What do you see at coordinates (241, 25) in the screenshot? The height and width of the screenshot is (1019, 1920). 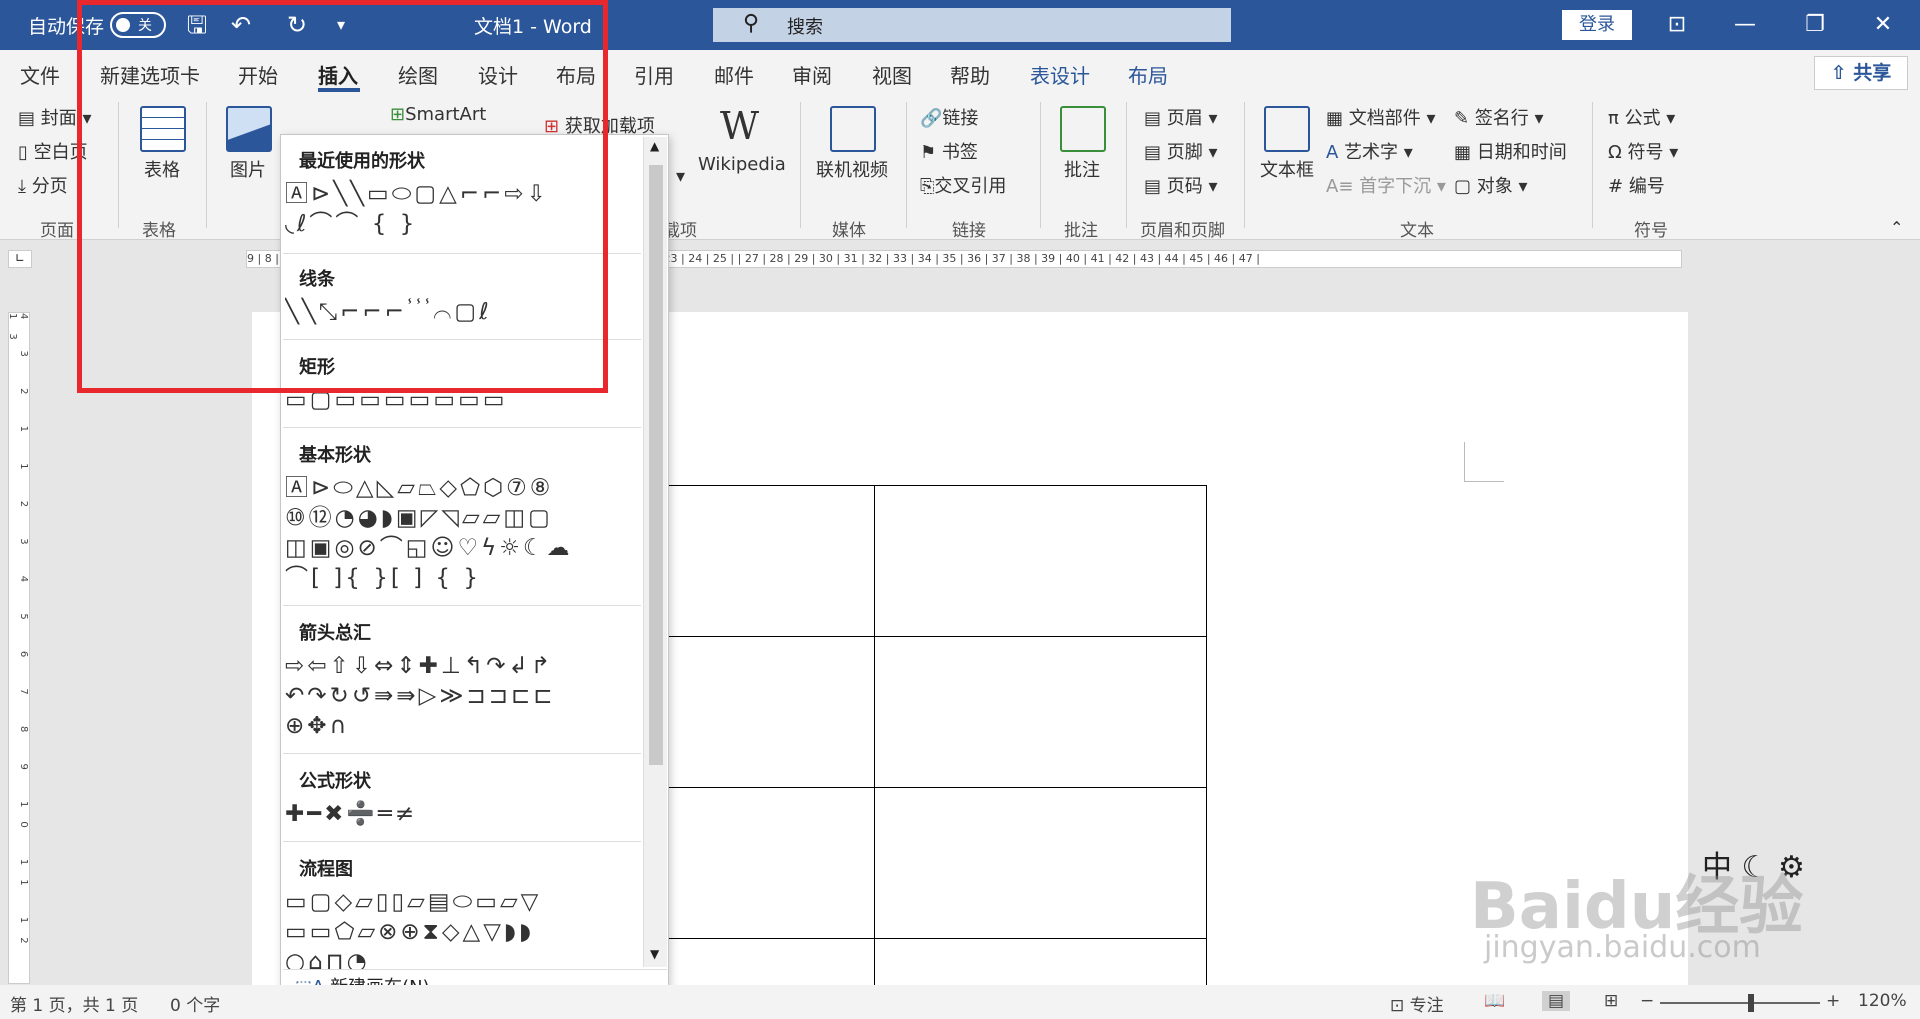 I see `undo-icon: ↶` at bounding box center [241, 25].